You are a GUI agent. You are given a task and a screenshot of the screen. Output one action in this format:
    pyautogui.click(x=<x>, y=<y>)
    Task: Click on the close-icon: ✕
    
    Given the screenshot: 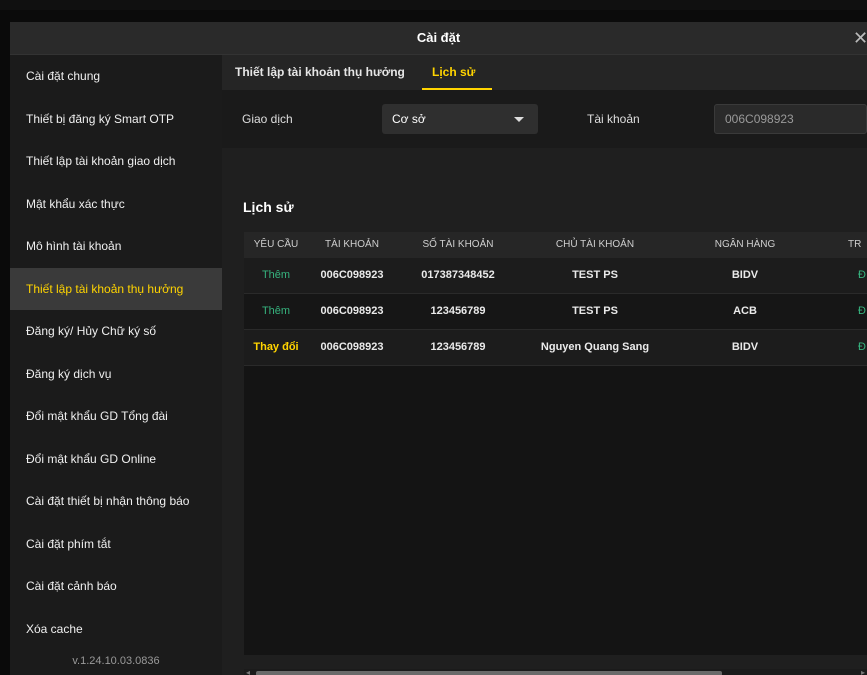 What is the action you would take?
    pyautogui.click(x=860, y=38)
    